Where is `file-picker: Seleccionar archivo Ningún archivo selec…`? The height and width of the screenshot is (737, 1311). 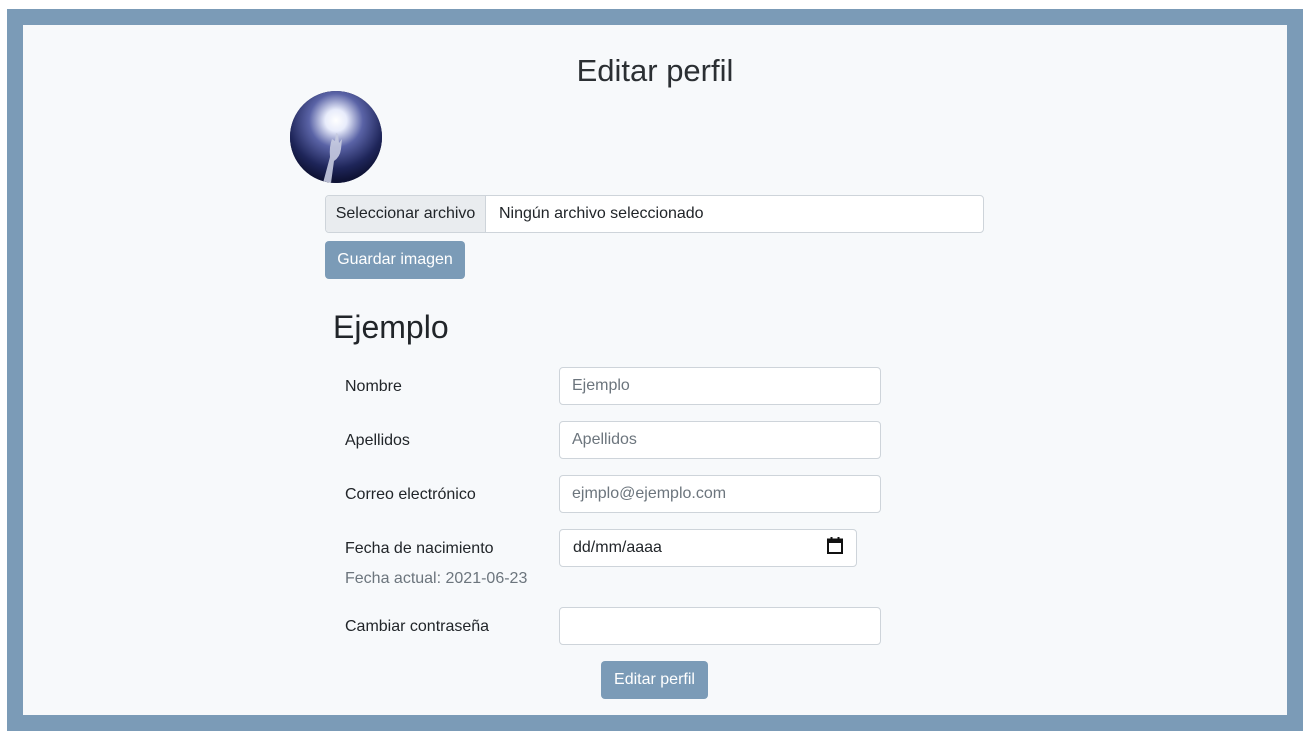
file-picker: Seleccionar archivo Ningún archivo selec… is located at coordinates (654, 214).